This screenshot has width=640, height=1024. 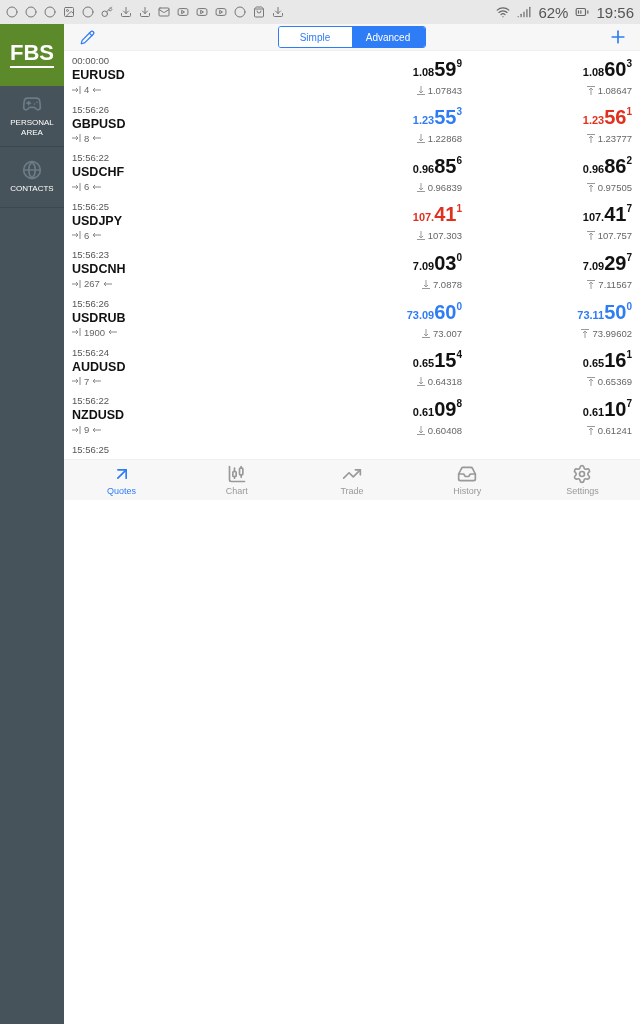 What do you see at coordinates (614, 90) in the screenshot?
I see `high-price: 1.08647` at bounding box center [614, 90].